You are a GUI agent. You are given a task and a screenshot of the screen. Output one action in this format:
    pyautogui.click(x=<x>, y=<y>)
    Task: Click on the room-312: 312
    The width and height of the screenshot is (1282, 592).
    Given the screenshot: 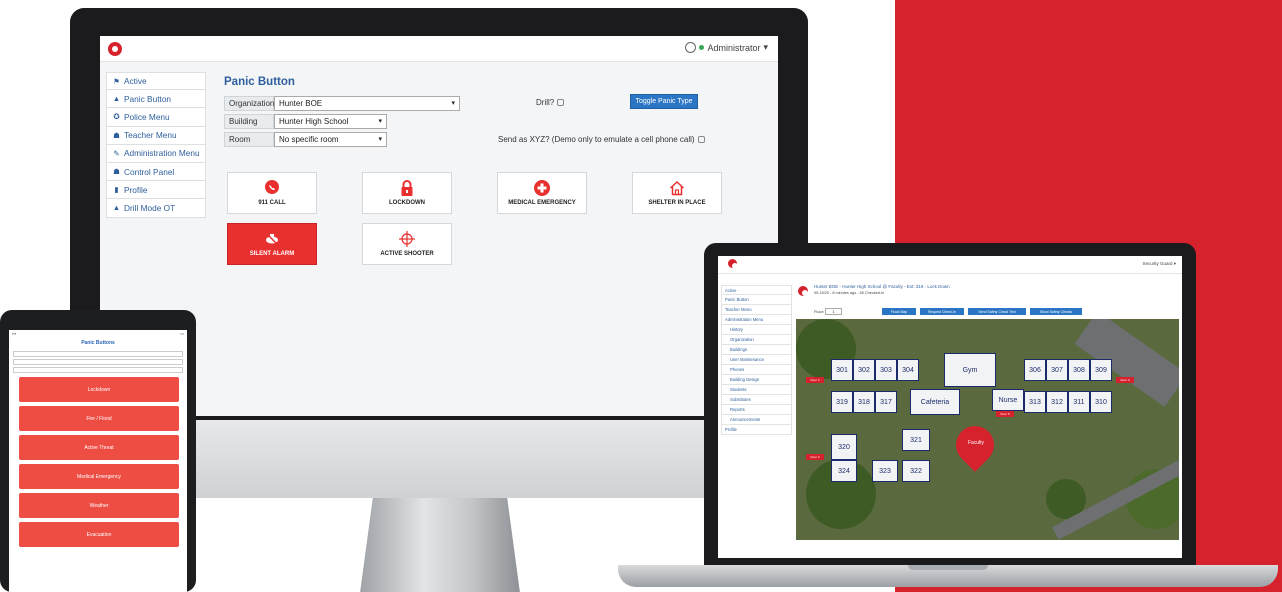 What is the action you would take?
    pyautogui.click(x=1057, y=402)
    